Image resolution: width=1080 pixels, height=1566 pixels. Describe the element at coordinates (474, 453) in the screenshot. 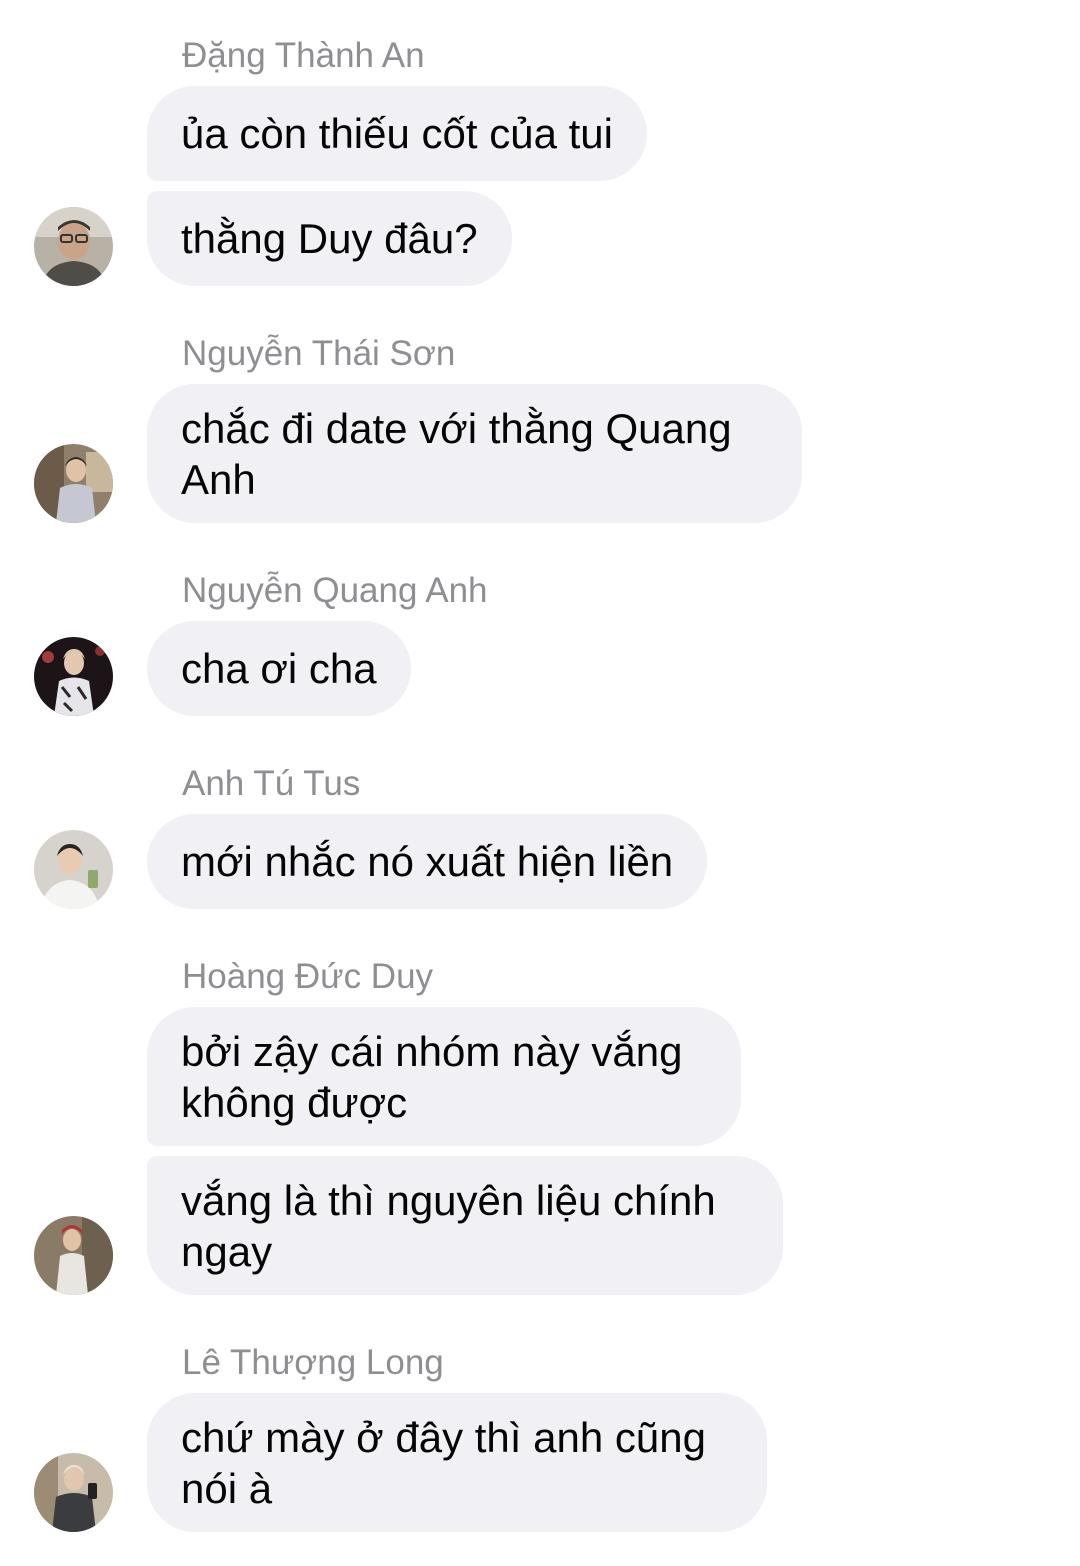

I see `message-bubble: chắc đi date với thằng Quang Anh` at that location.